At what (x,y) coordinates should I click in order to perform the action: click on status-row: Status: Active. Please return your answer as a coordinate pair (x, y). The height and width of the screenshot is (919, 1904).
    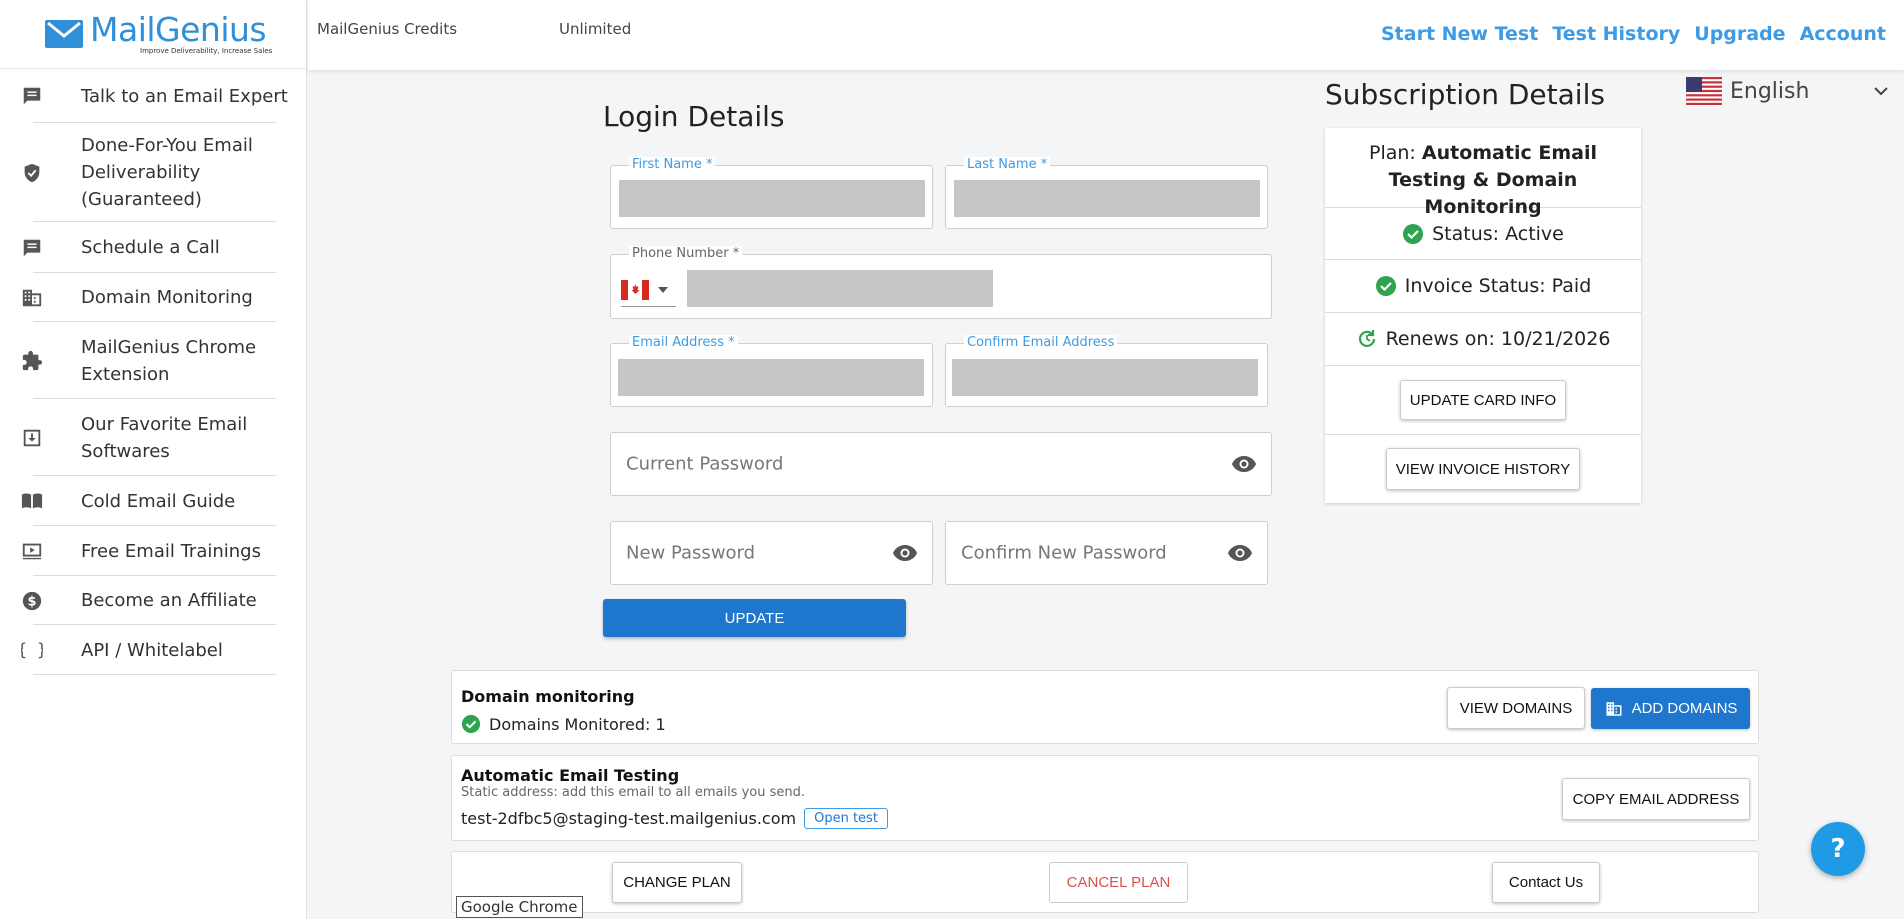
    Looking at the image, I should click on (1483, 234).